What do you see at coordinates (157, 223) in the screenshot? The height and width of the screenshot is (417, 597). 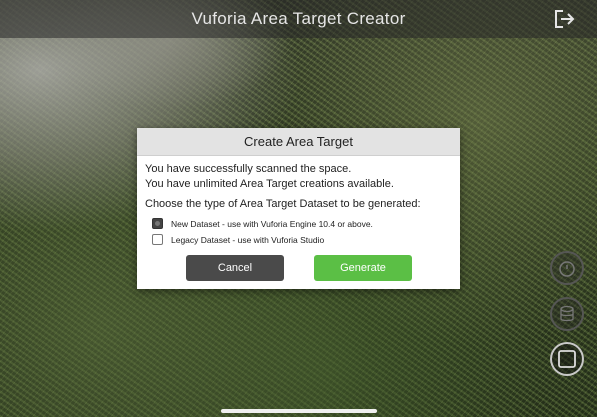 I see `new-dataset-radio` at bounding box center [157, 223].